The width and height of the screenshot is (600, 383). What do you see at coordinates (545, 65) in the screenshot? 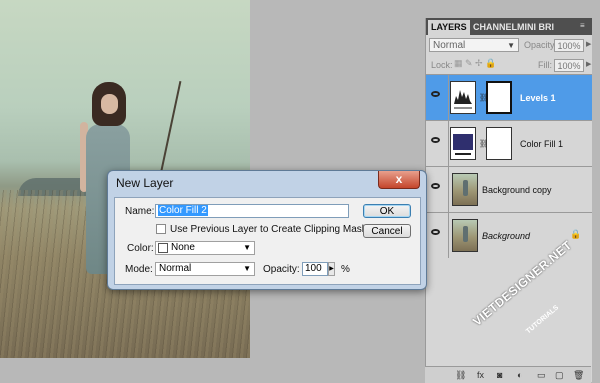
I see `fill-label: Fill:` at bounding box center [545, 65].